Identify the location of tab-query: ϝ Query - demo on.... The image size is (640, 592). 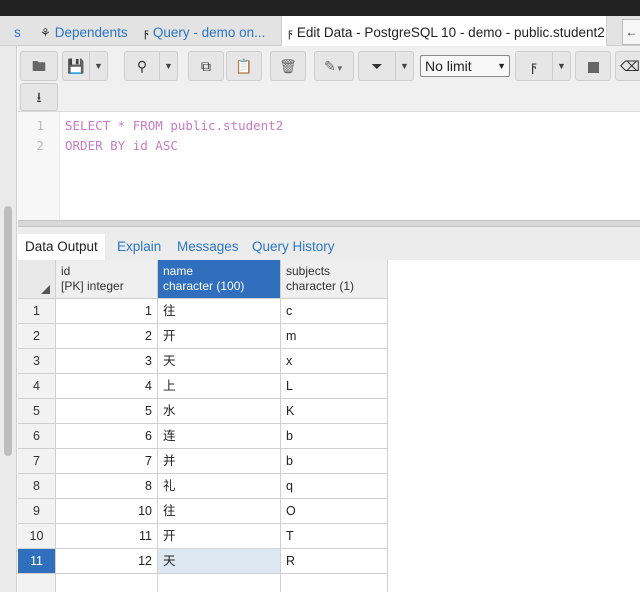
(210, 31).